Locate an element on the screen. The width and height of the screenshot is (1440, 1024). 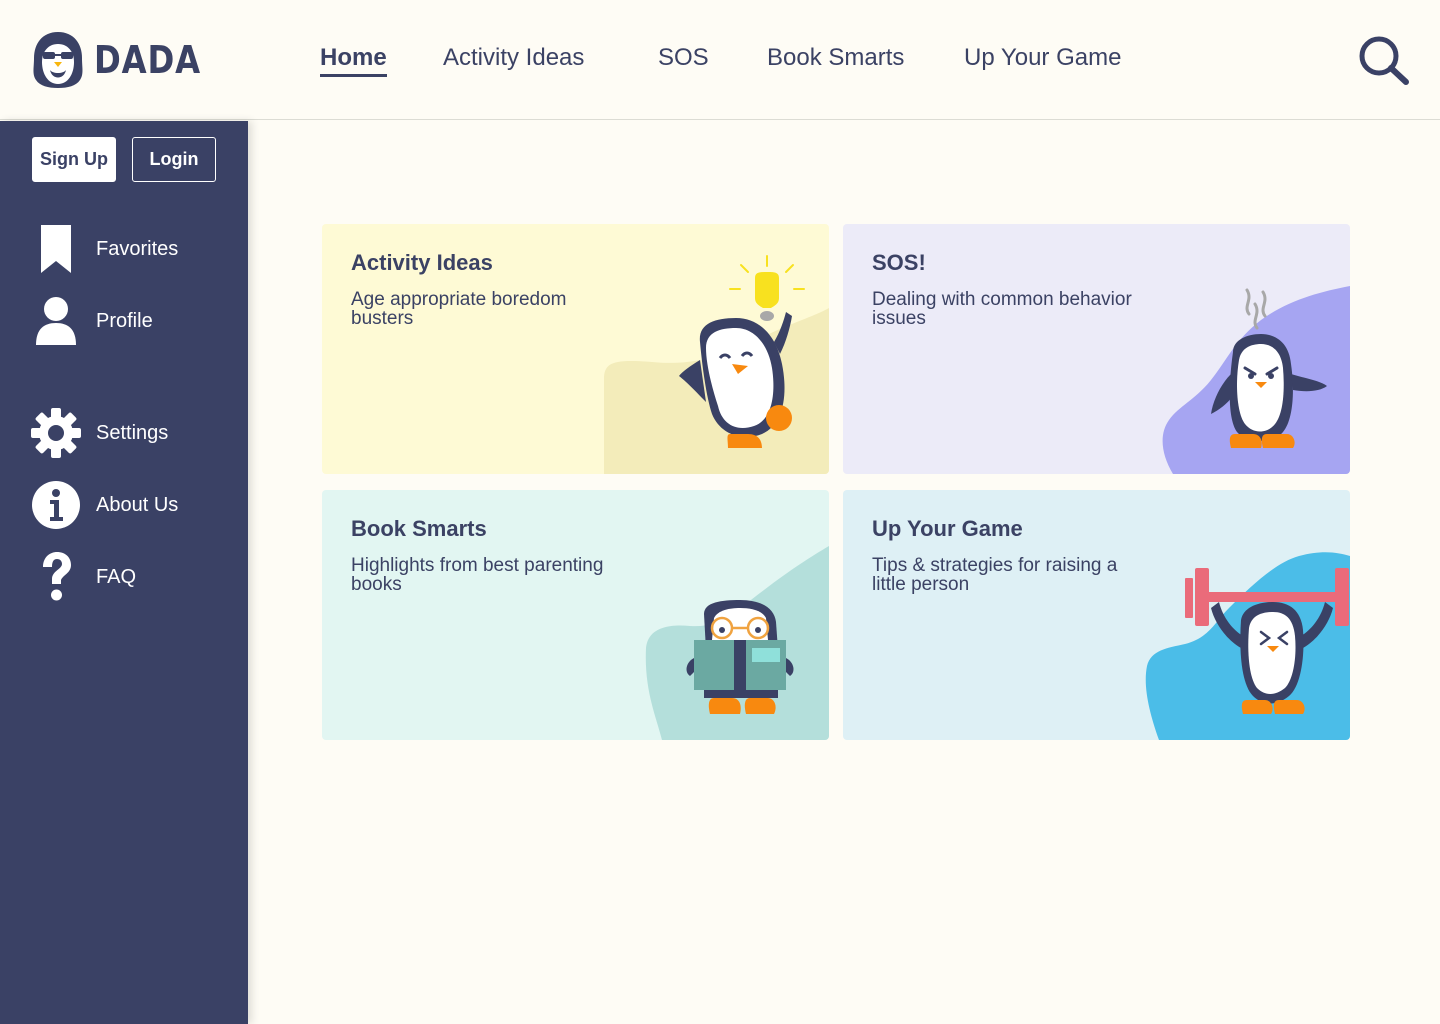
sidebar-item-favorites: Favorites is located at coordinates (130, 249).